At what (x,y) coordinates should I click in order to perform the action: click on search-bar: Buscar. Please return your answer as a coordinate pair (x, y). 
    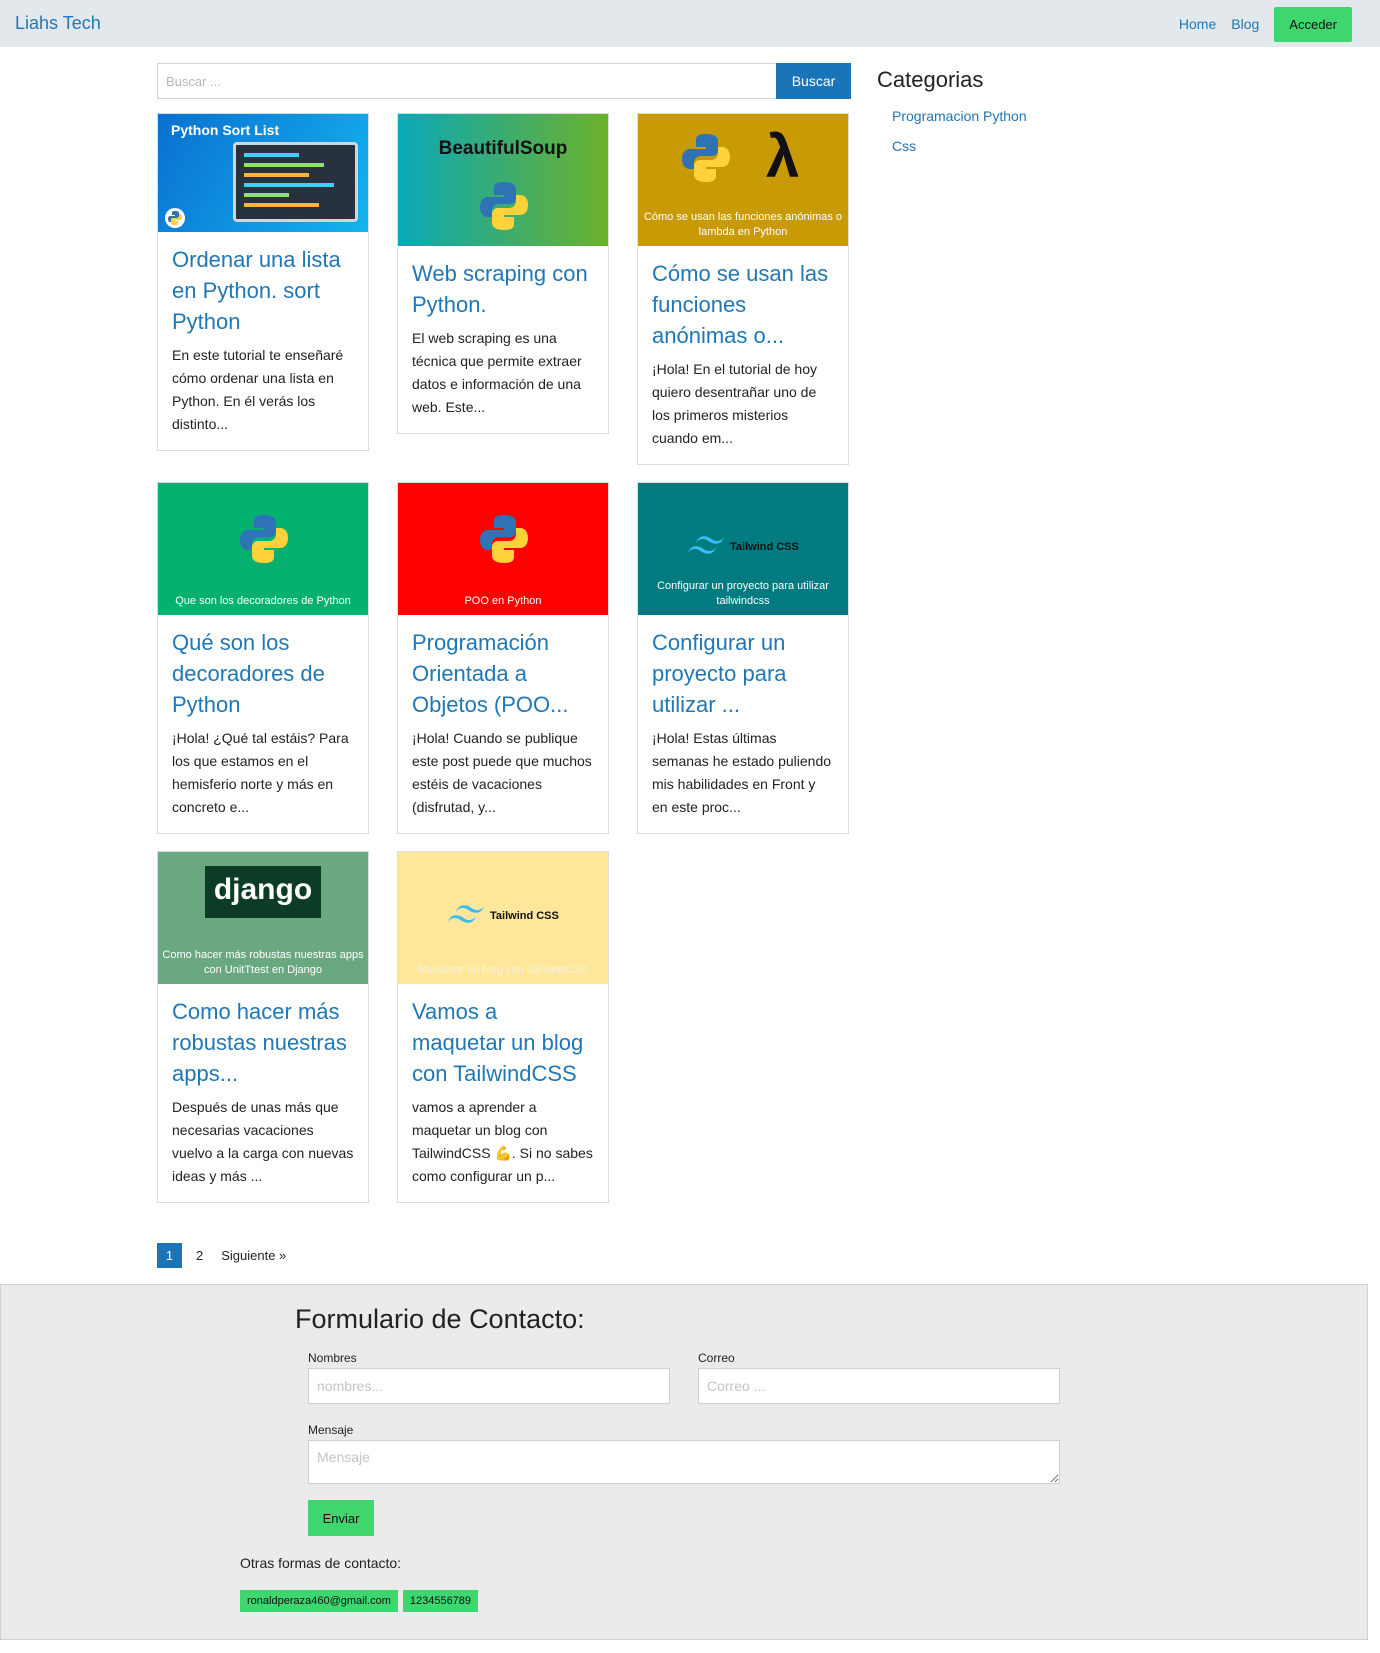
    Looking at the image, I should click on (504, 81).